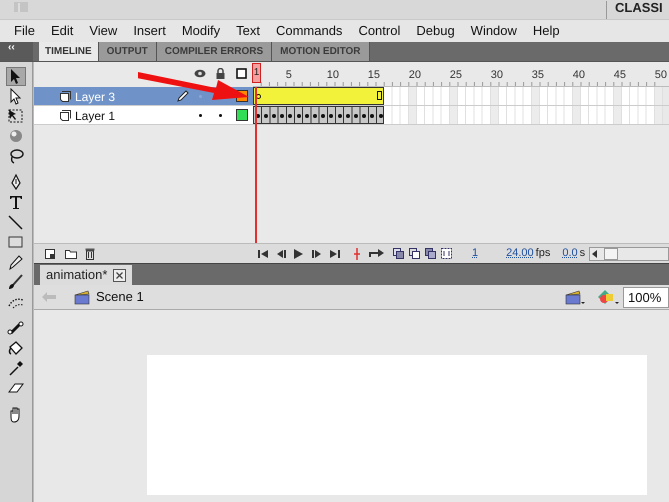  Describe the element at coordinates (583, 254) in the screenshot. I see `time-unit: s` at that location.